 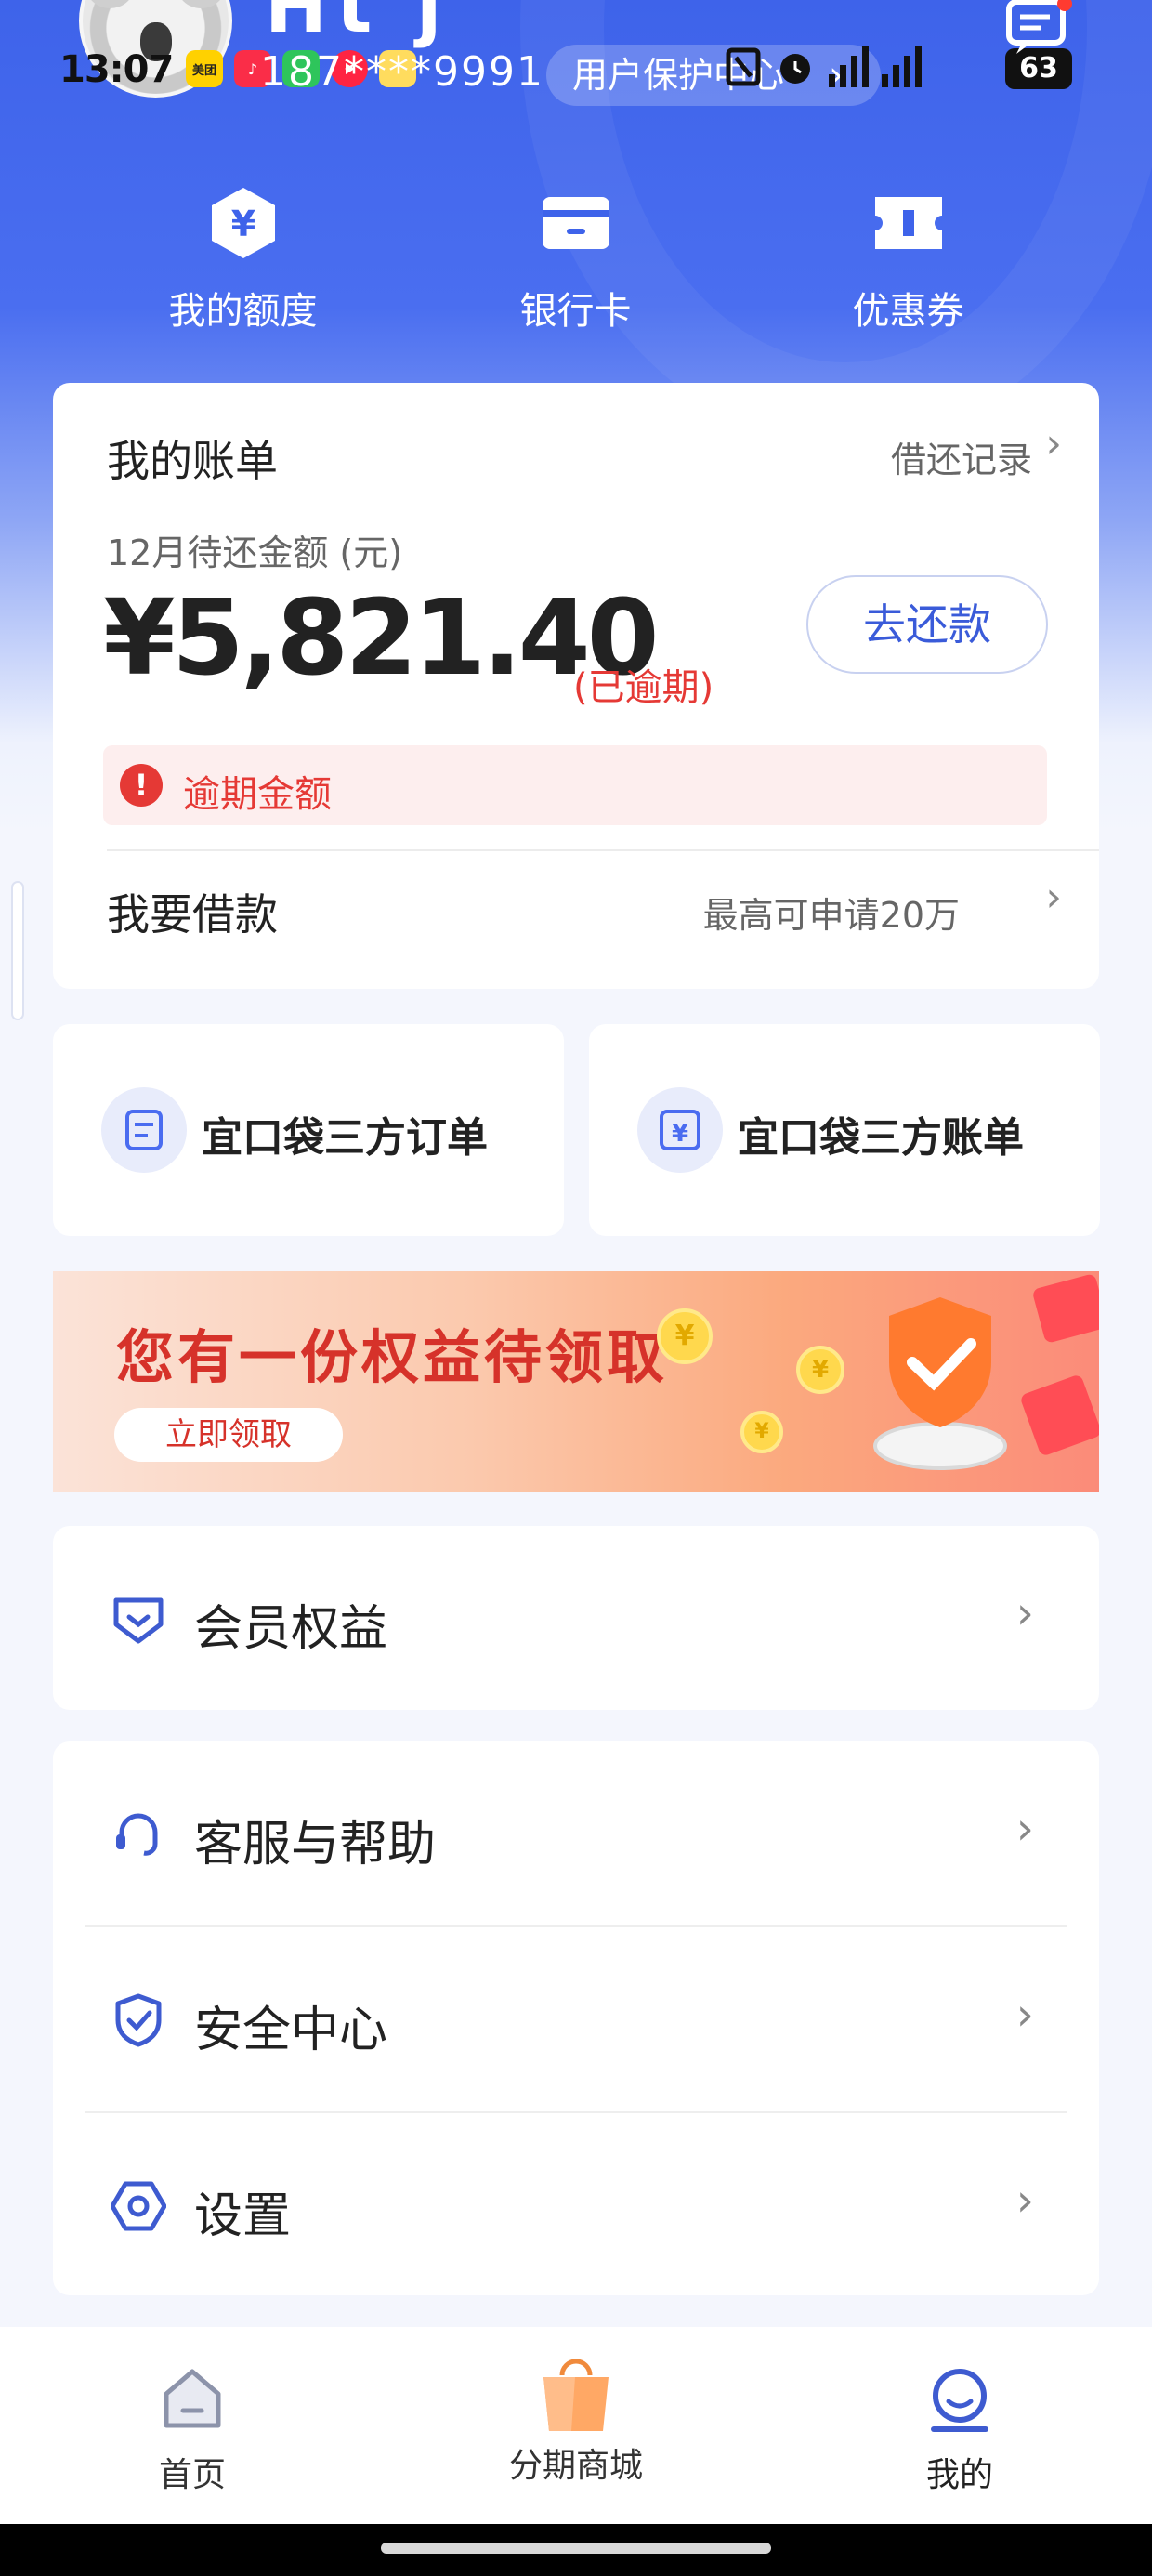 What do you see at coordinates (137, 1834) in the screenshot?
I see `headset-icon` at bounding box center [137, 1834].